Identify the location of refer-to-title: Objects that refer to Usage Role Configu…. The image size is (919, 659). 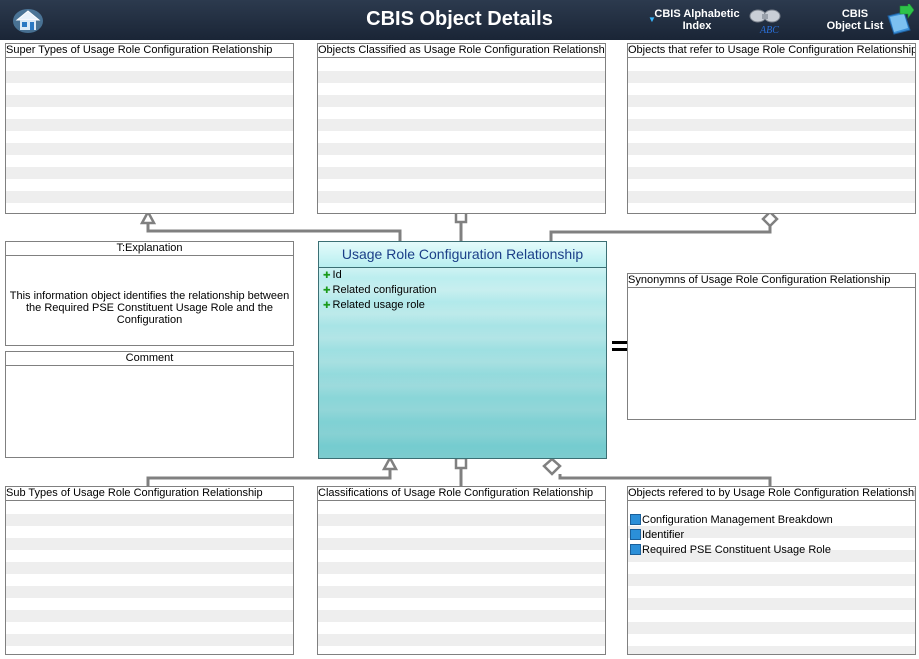
(772, 51).